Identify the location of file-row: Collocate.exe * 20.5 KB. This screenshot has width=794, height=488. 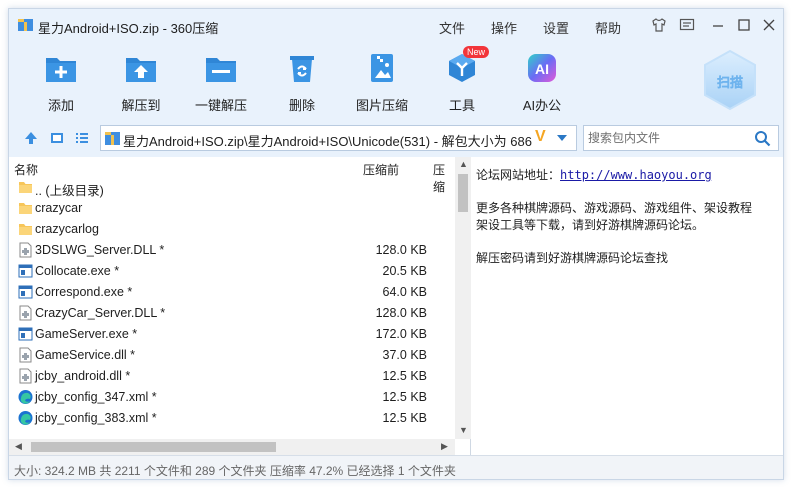
(232, 271).